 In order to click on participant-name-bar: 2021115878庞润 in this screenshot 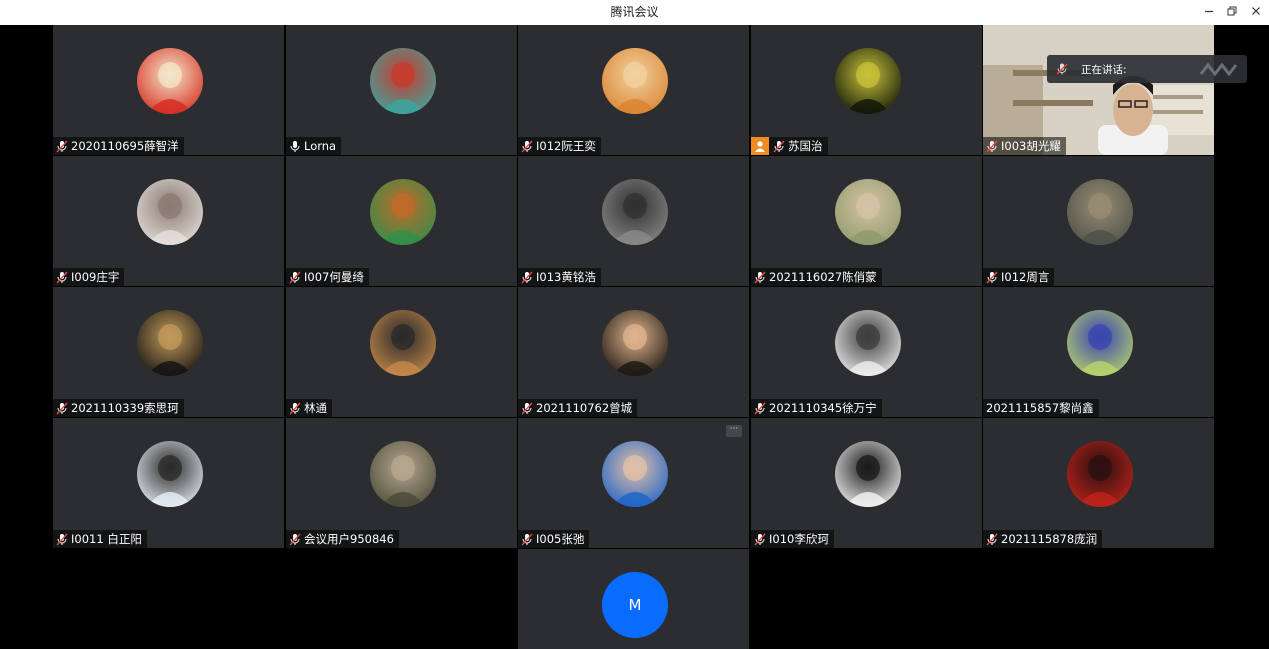, I will do `click(1043, 539)`.